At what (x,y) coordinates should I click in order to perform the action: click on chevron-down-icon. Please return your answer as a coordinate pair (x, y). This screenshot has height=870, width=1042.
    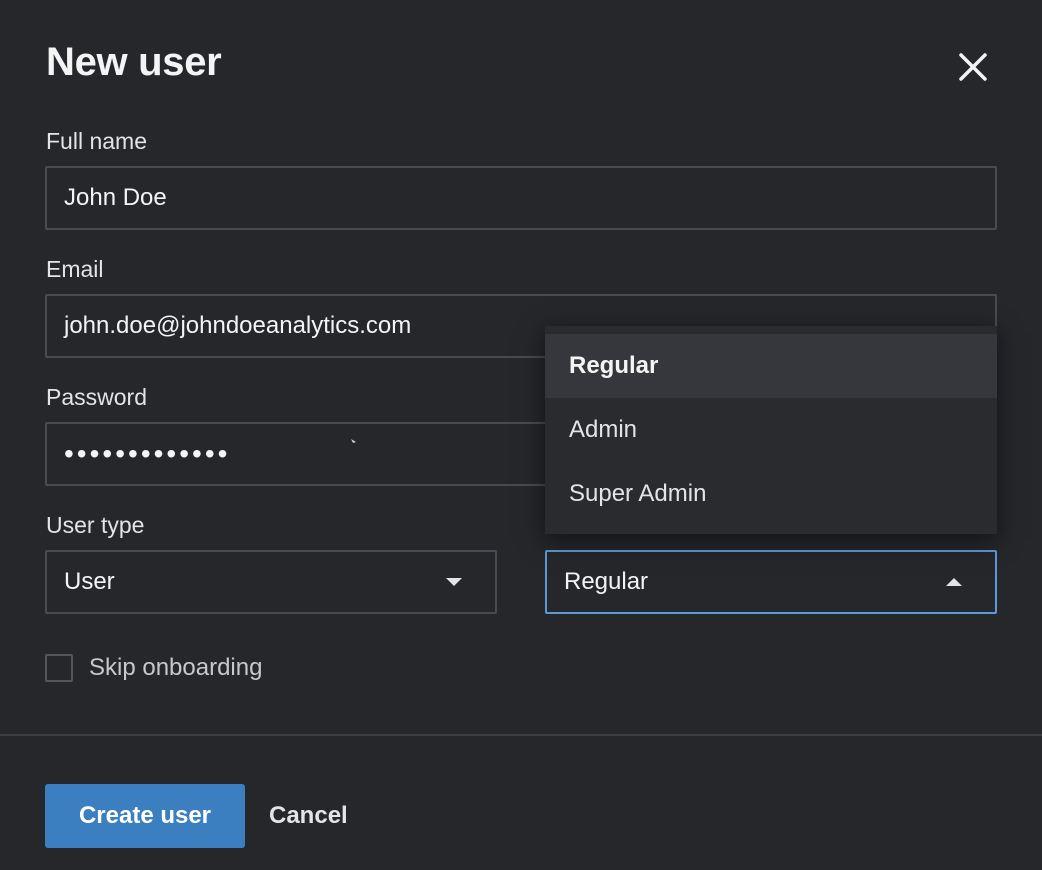
    Looking at the image, I should click on (454, 582).